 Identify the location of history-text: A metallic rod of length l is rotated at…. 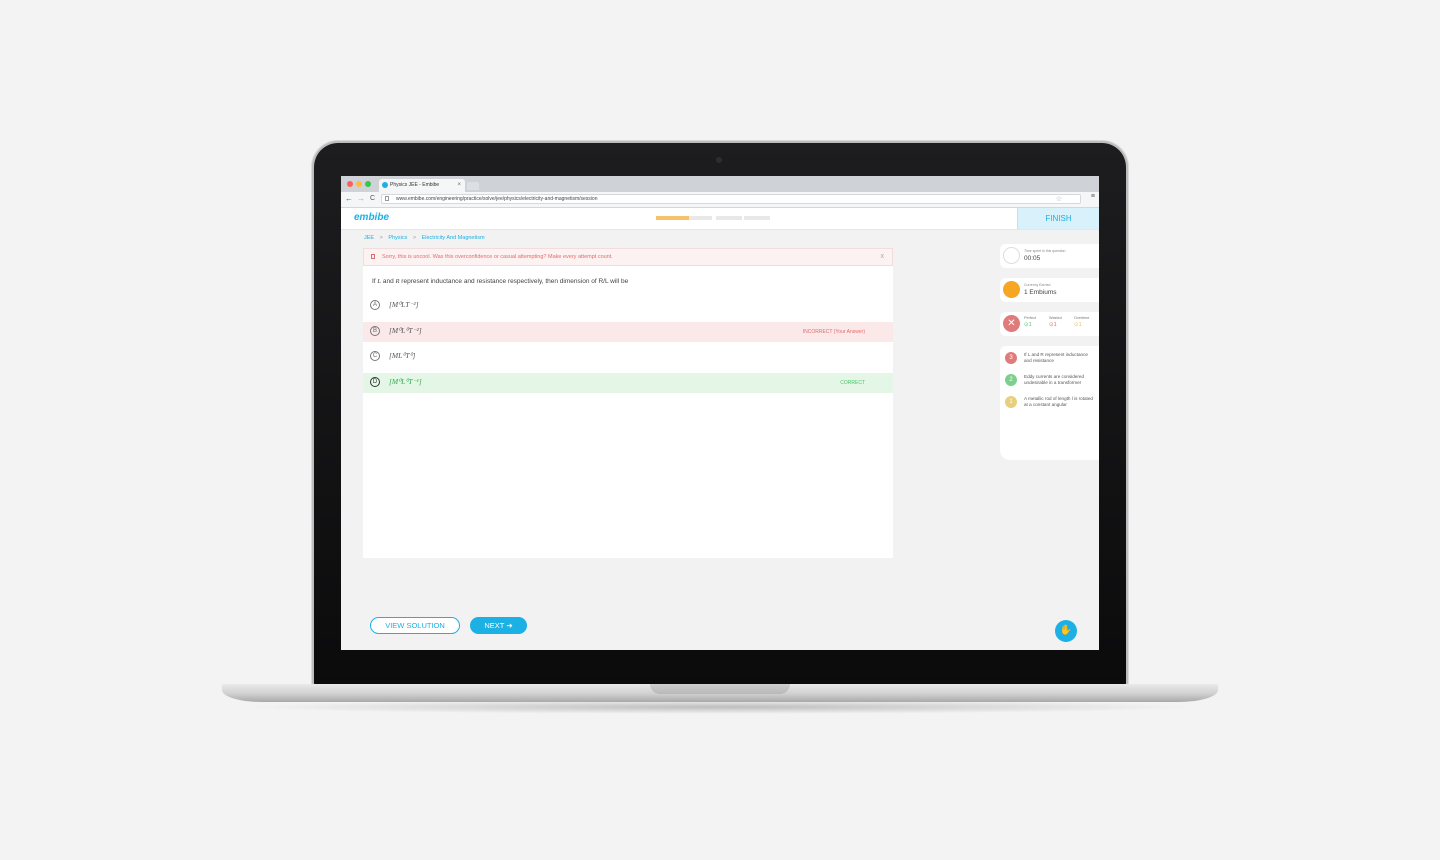
(1058, 401).